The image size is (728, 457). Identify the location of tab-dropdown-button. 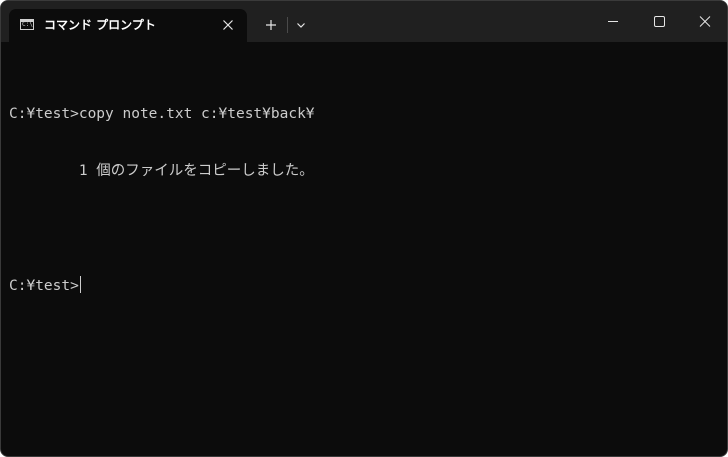
(301, 25).